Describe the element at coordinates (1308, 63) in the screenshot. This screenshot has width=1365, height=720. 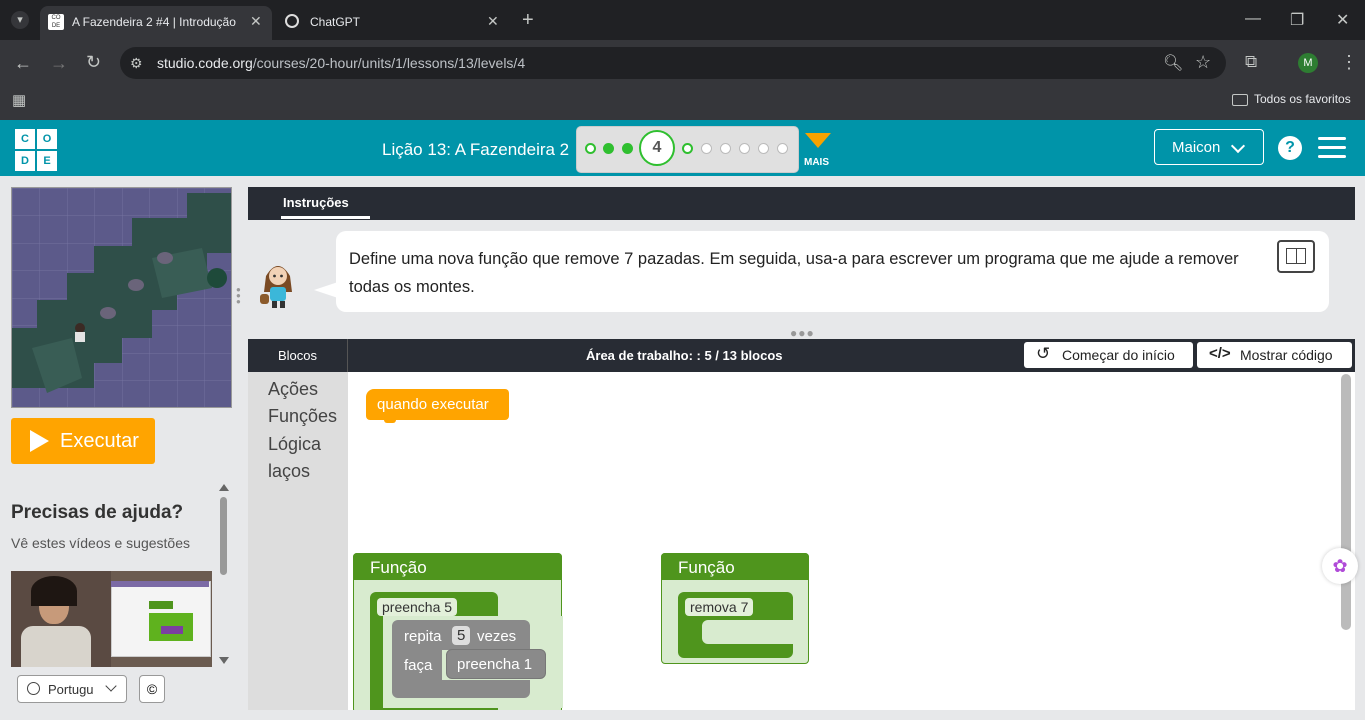
I see `profile-avatar: M` at that location.